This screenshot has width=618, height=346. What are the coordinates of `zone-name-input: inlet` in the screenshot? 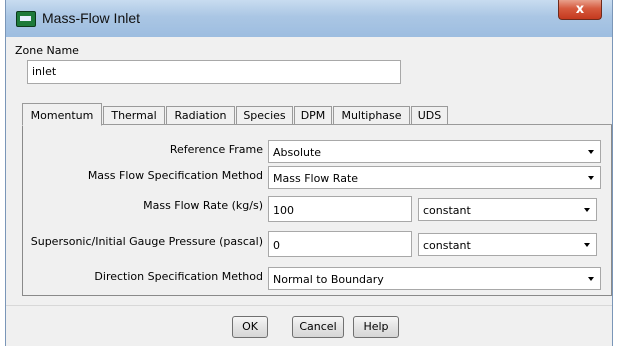 It's located at (214, 72).